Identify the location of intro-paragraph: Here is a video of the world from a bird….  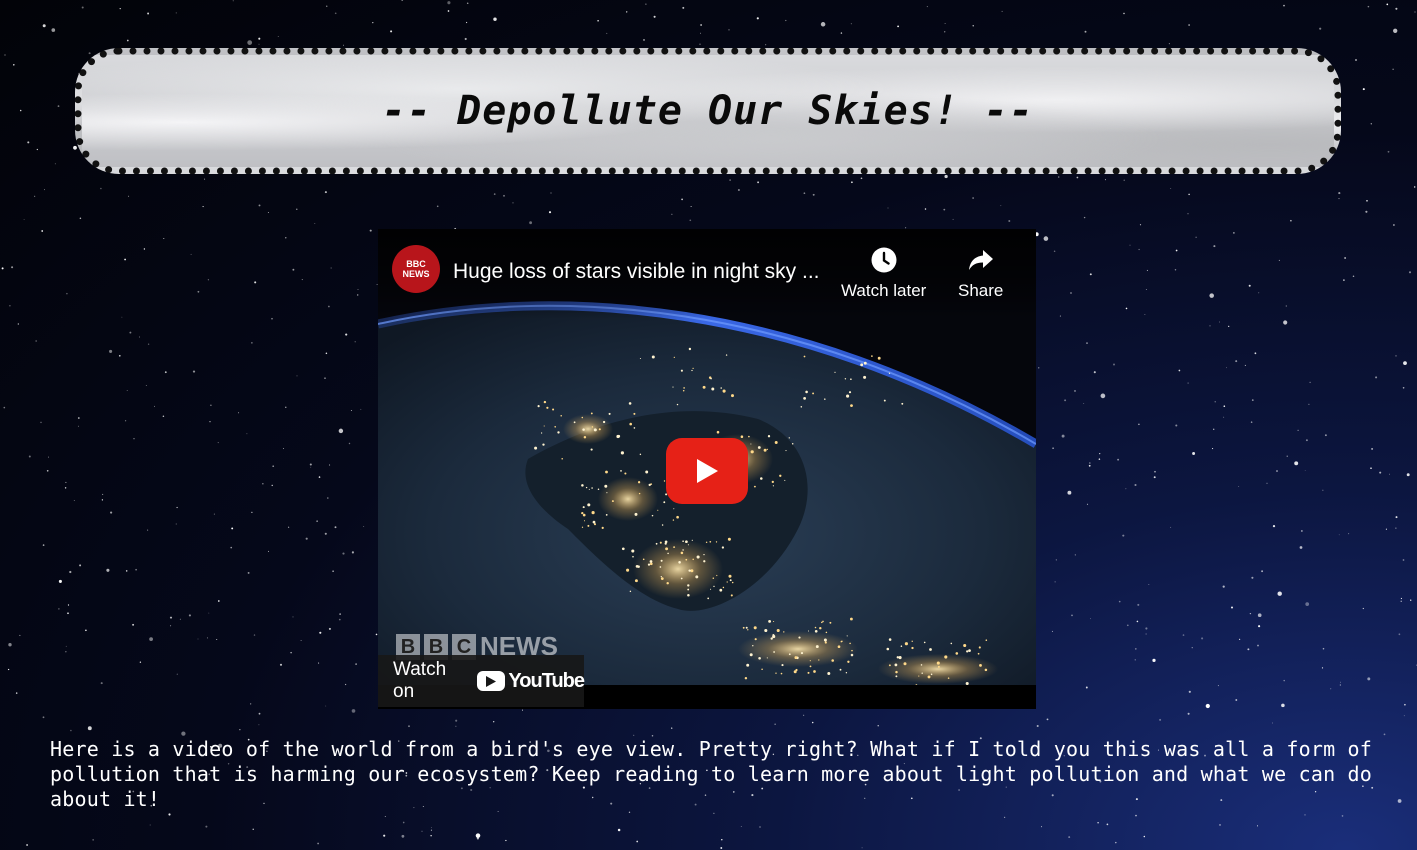
(711, 774).